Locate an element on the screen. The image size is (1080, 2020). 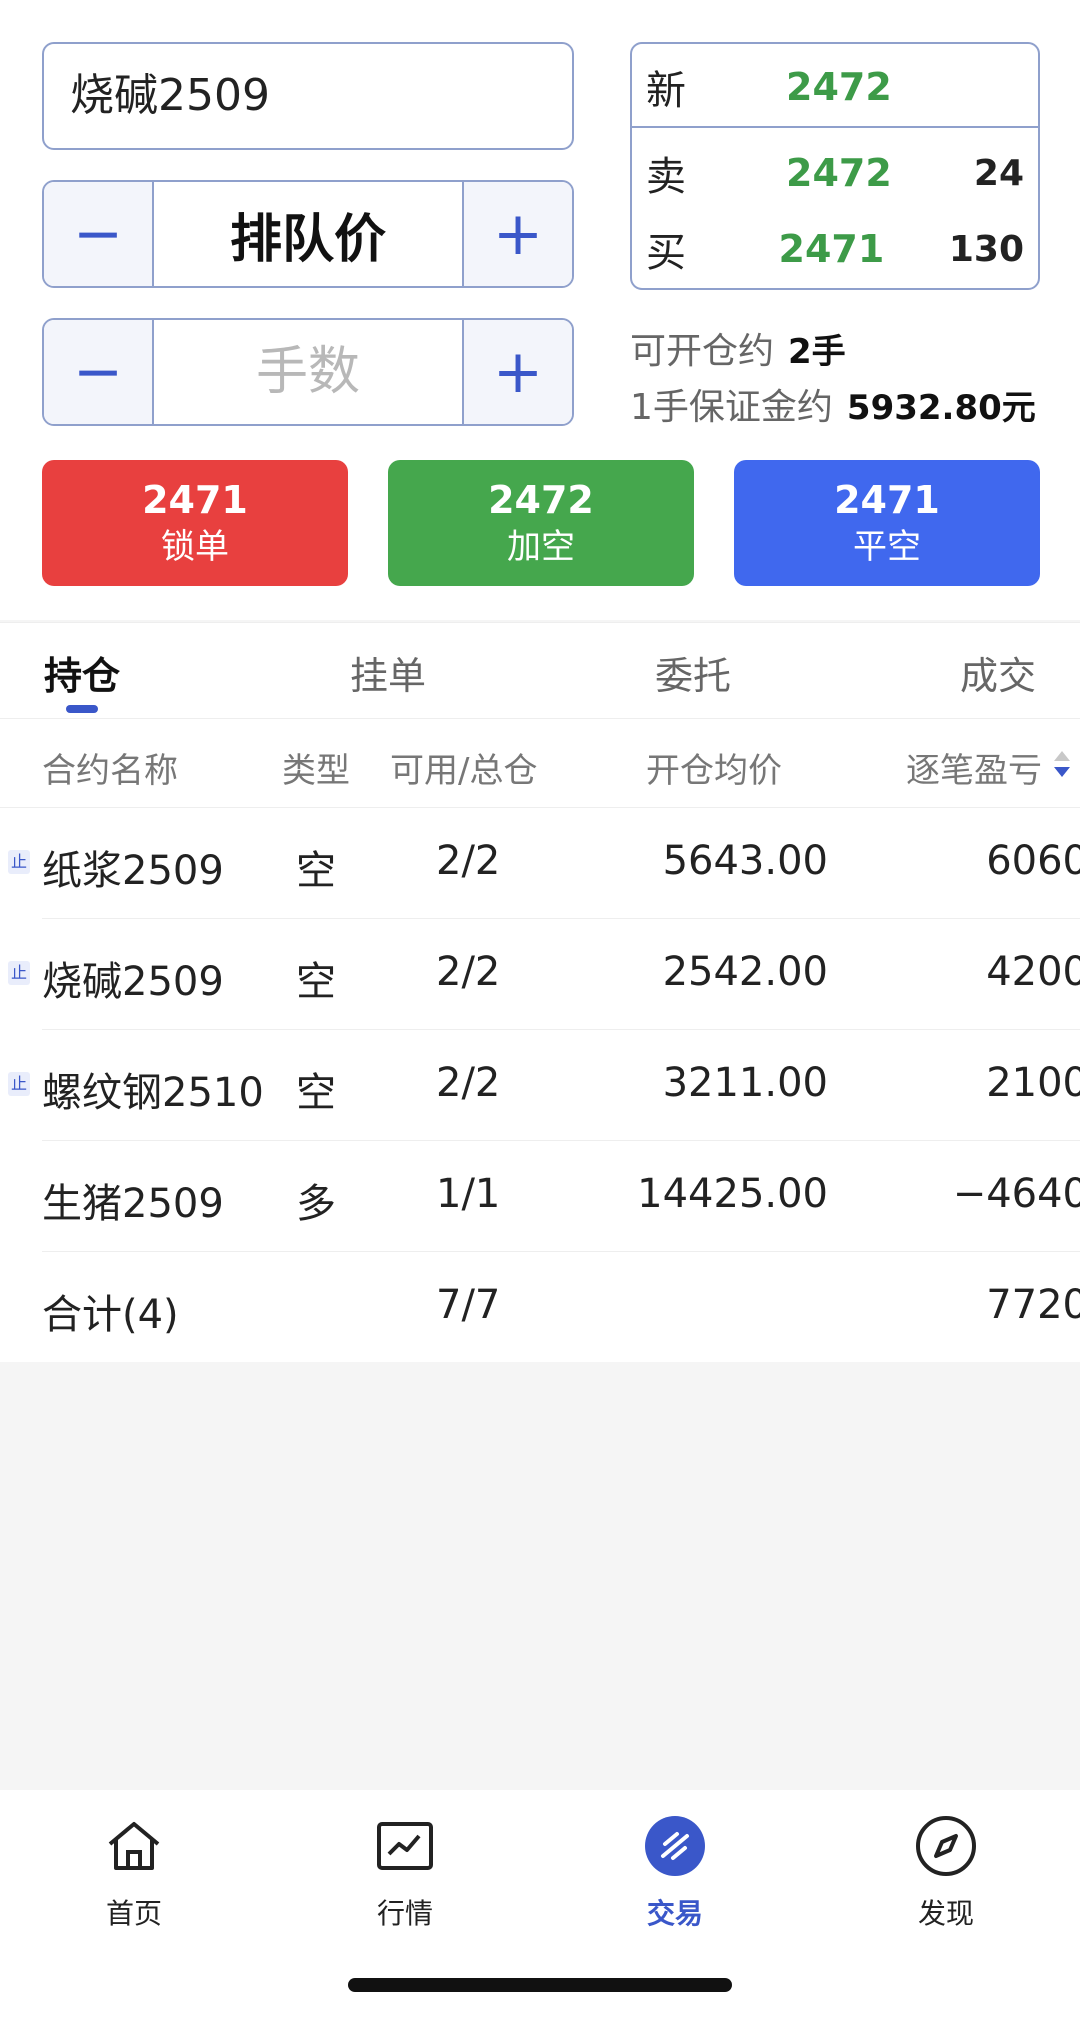
qty-field-wrap is located at coordinates (308, 372).